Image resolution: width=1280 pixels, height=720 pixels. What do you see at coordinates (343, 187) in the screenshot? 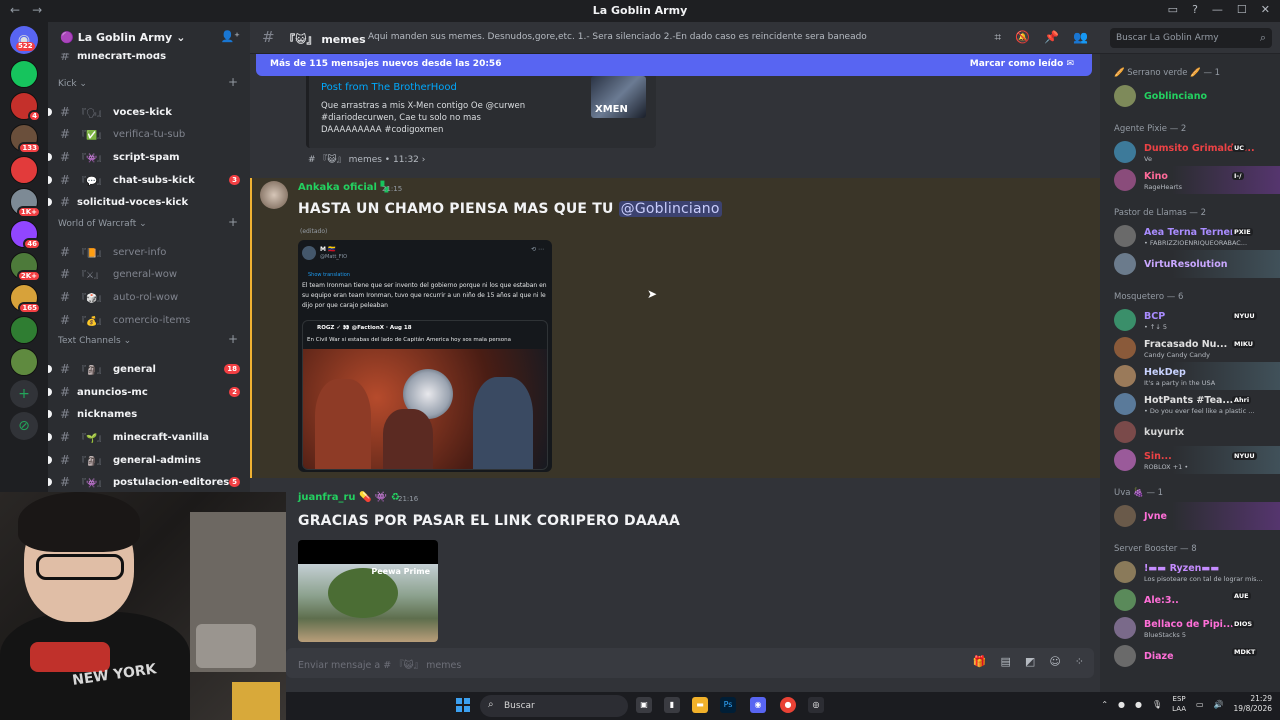
I see `message-author: Ankaka oficial ▚` at bounding box center [343, 187].